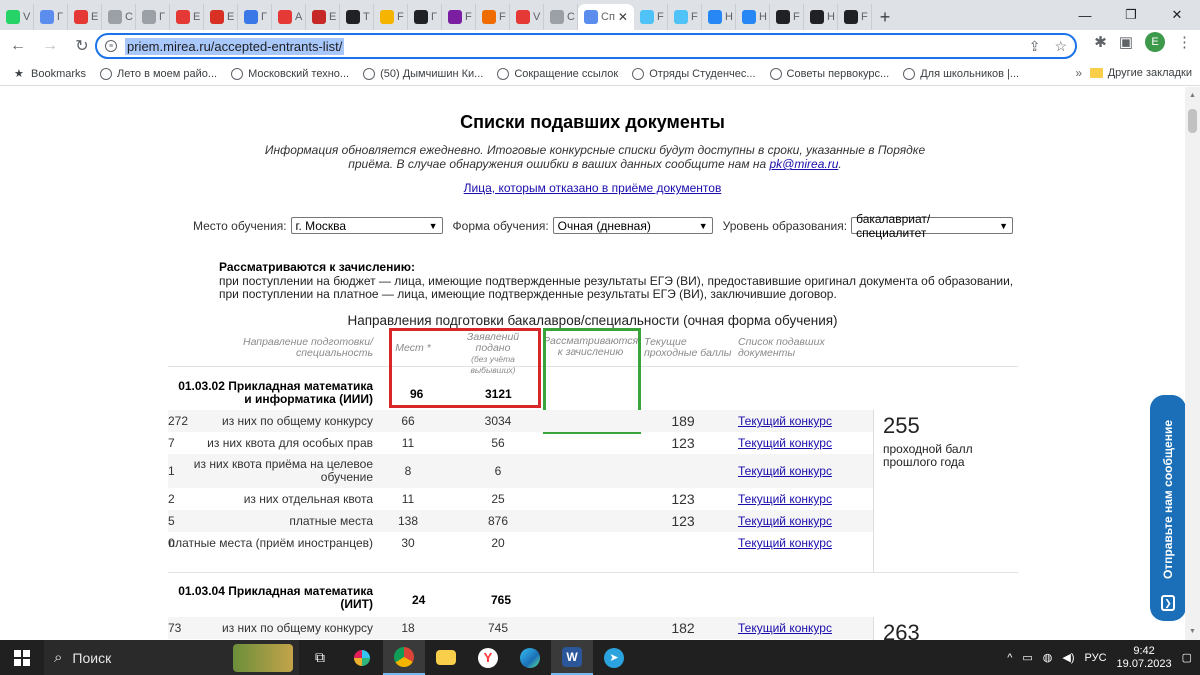 The width and height of the screenshot is (1200, 675). I want to click on level-select: бакалавриат/специалитет ▼, so click(932, 226).